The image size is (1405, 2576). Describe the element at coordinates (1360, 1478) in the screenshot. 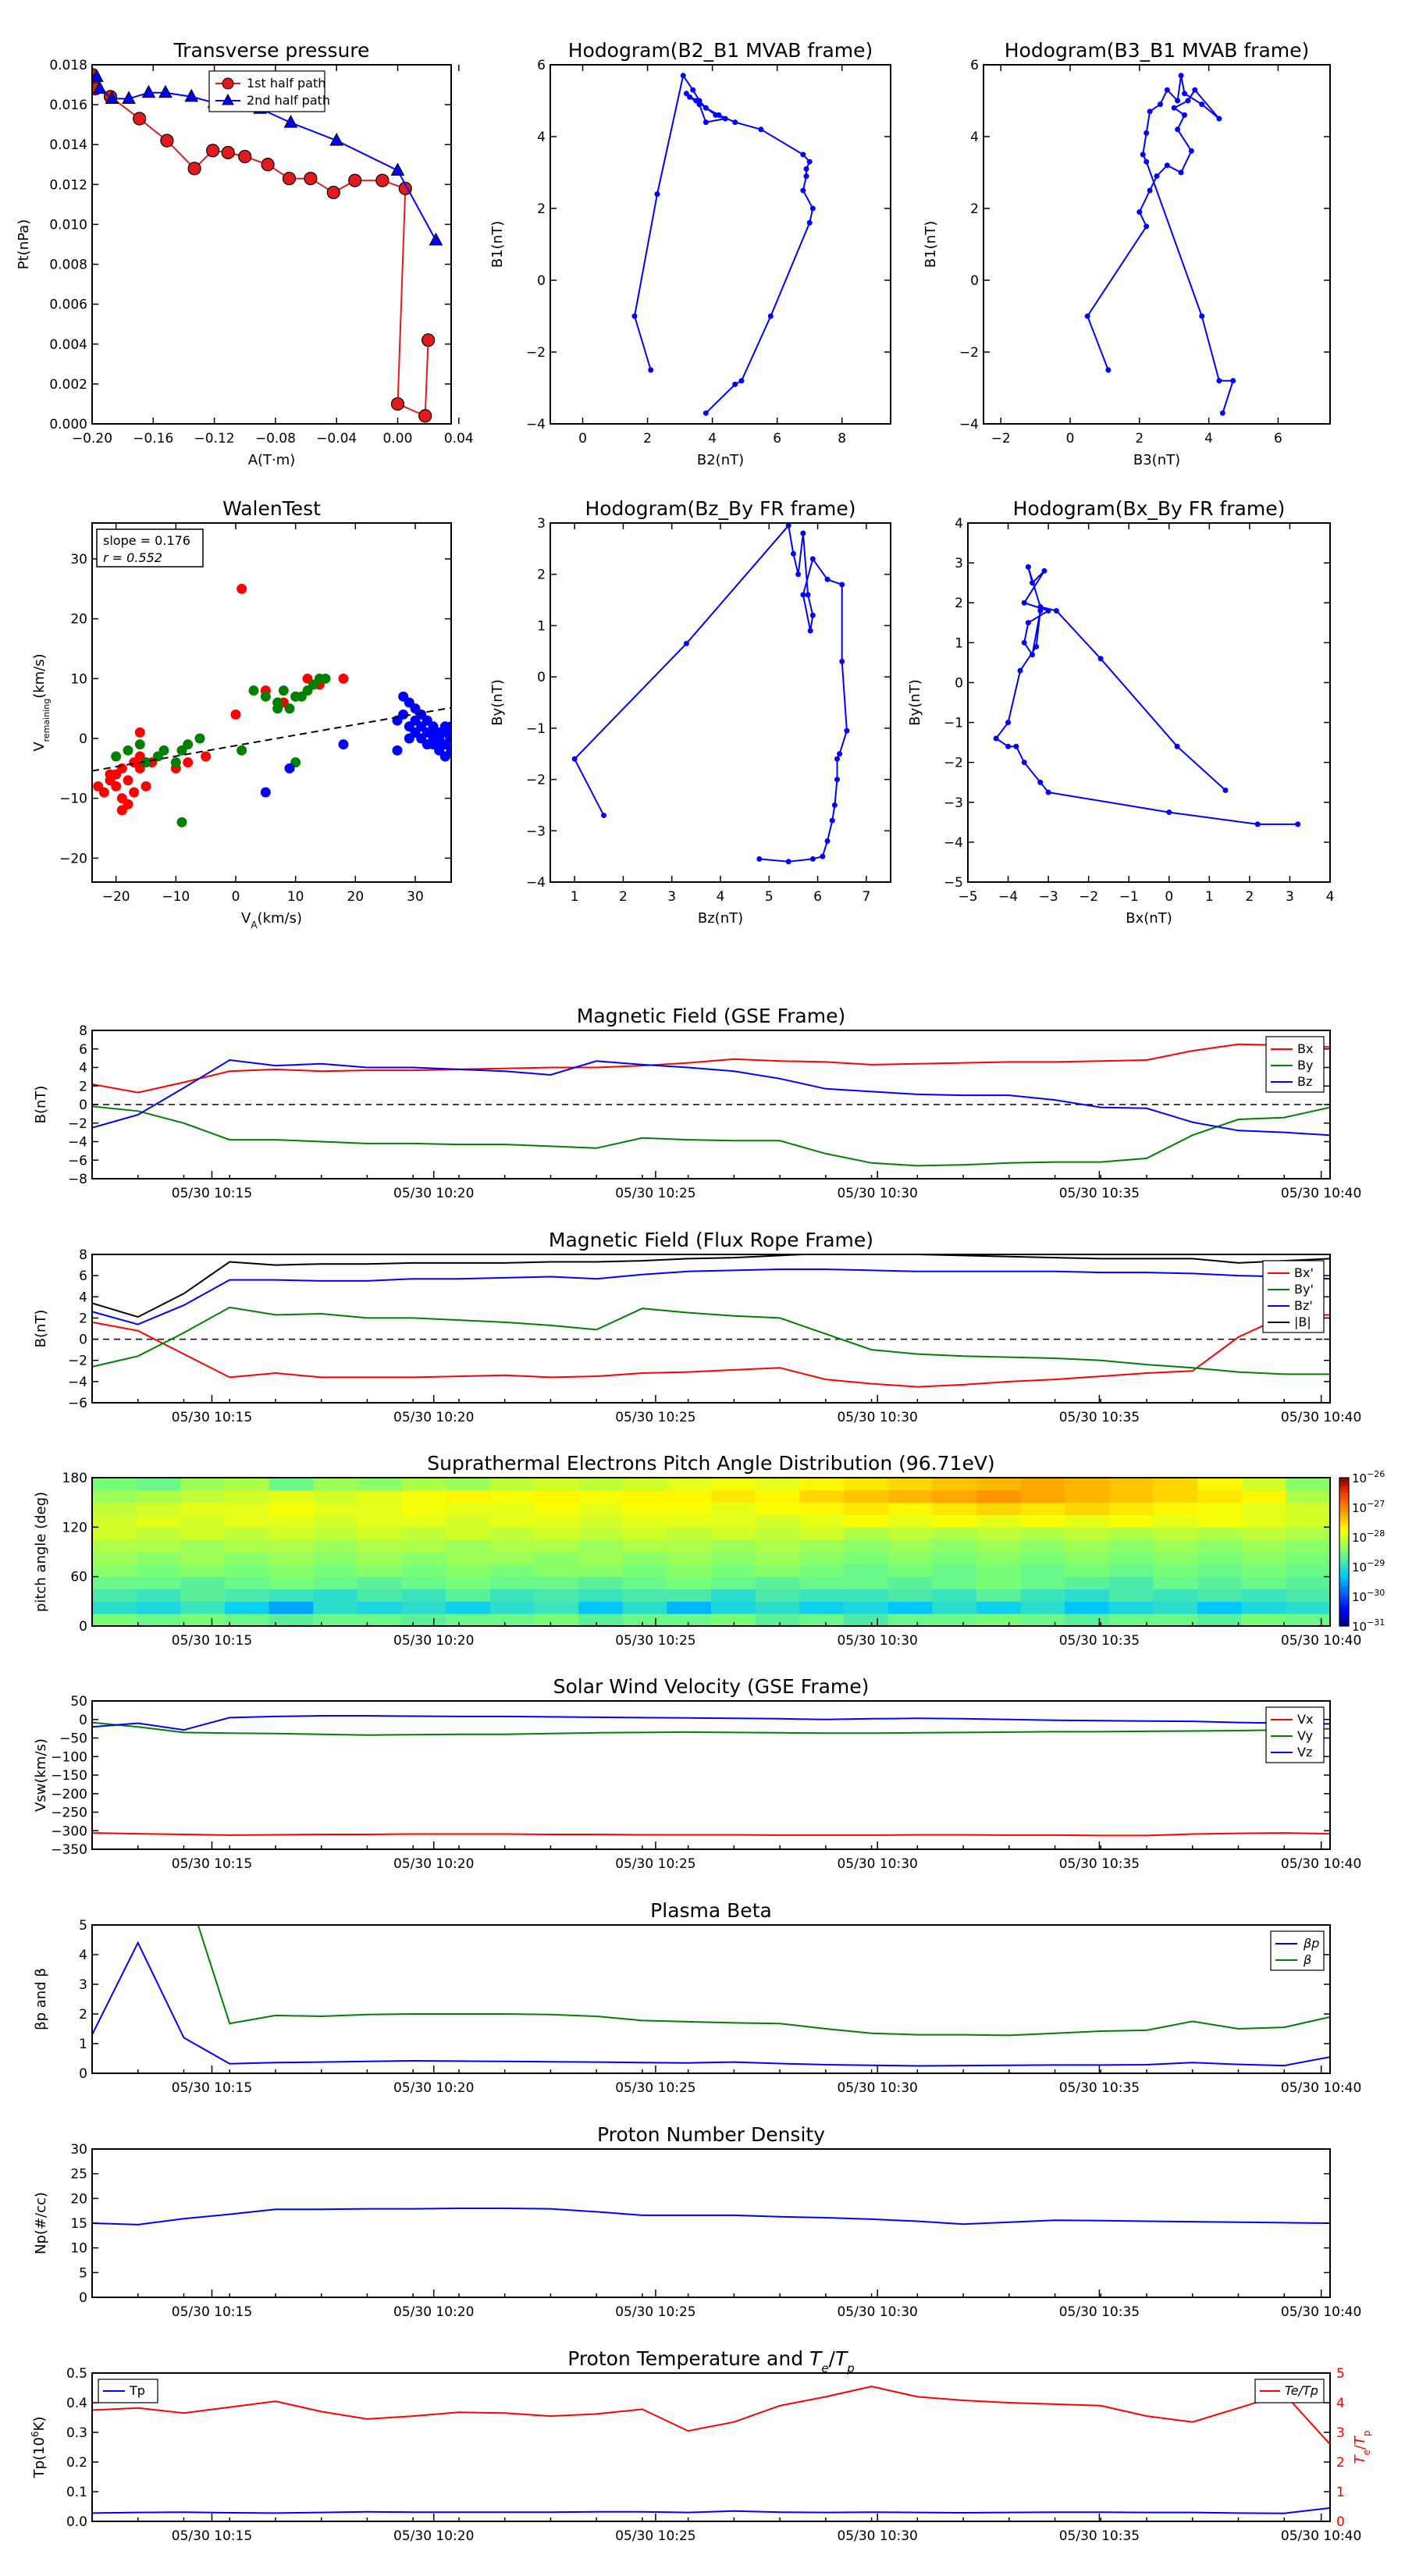

I see `pad-colorbar-label-base: 10` at that location.